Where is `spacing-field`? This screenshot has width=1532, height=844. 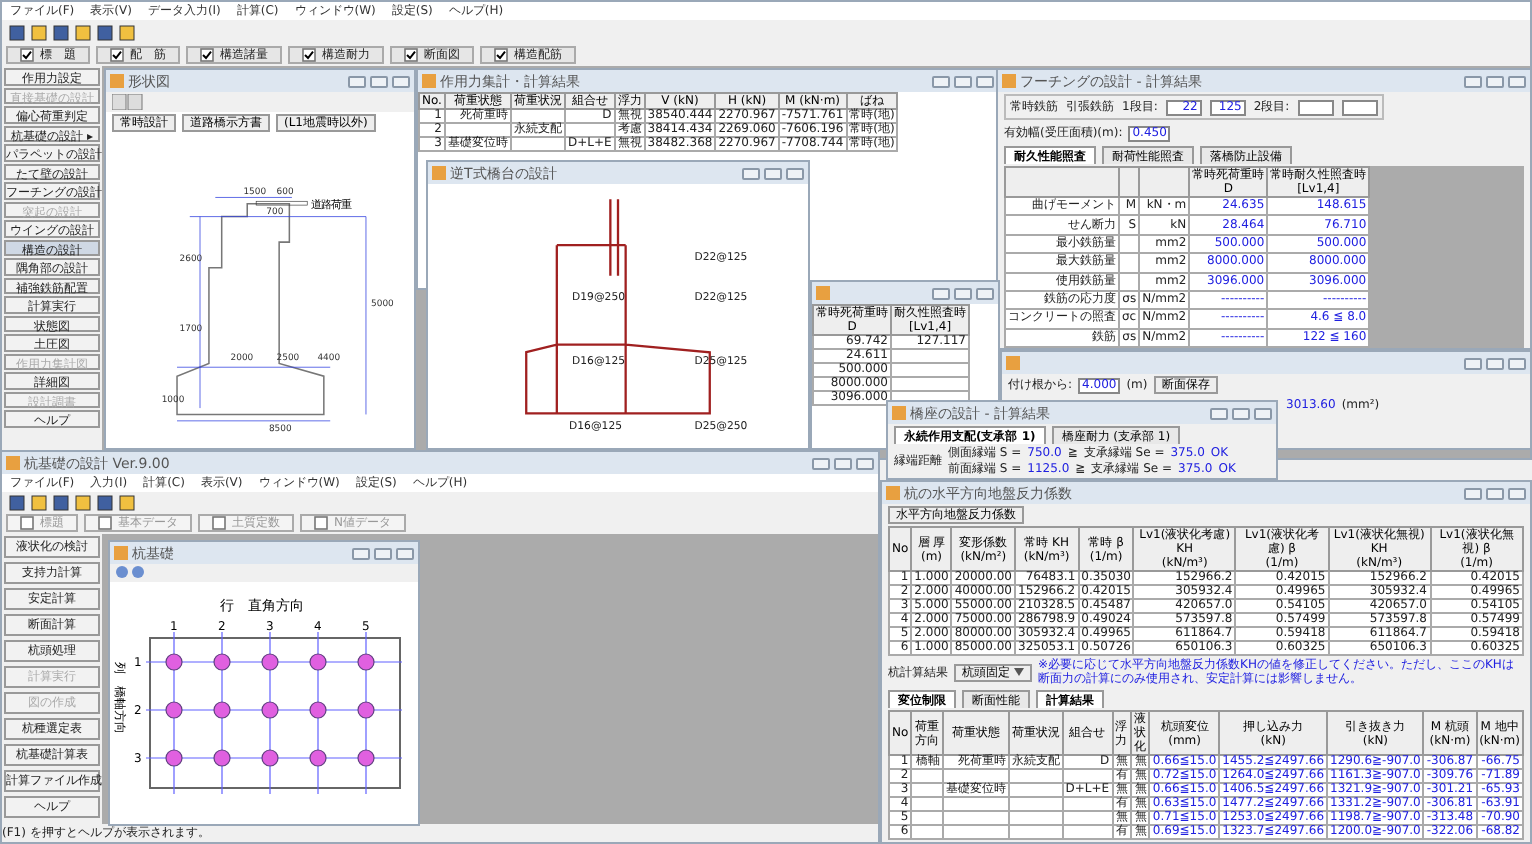 spacing-field is located at coordinates (1359, 107).